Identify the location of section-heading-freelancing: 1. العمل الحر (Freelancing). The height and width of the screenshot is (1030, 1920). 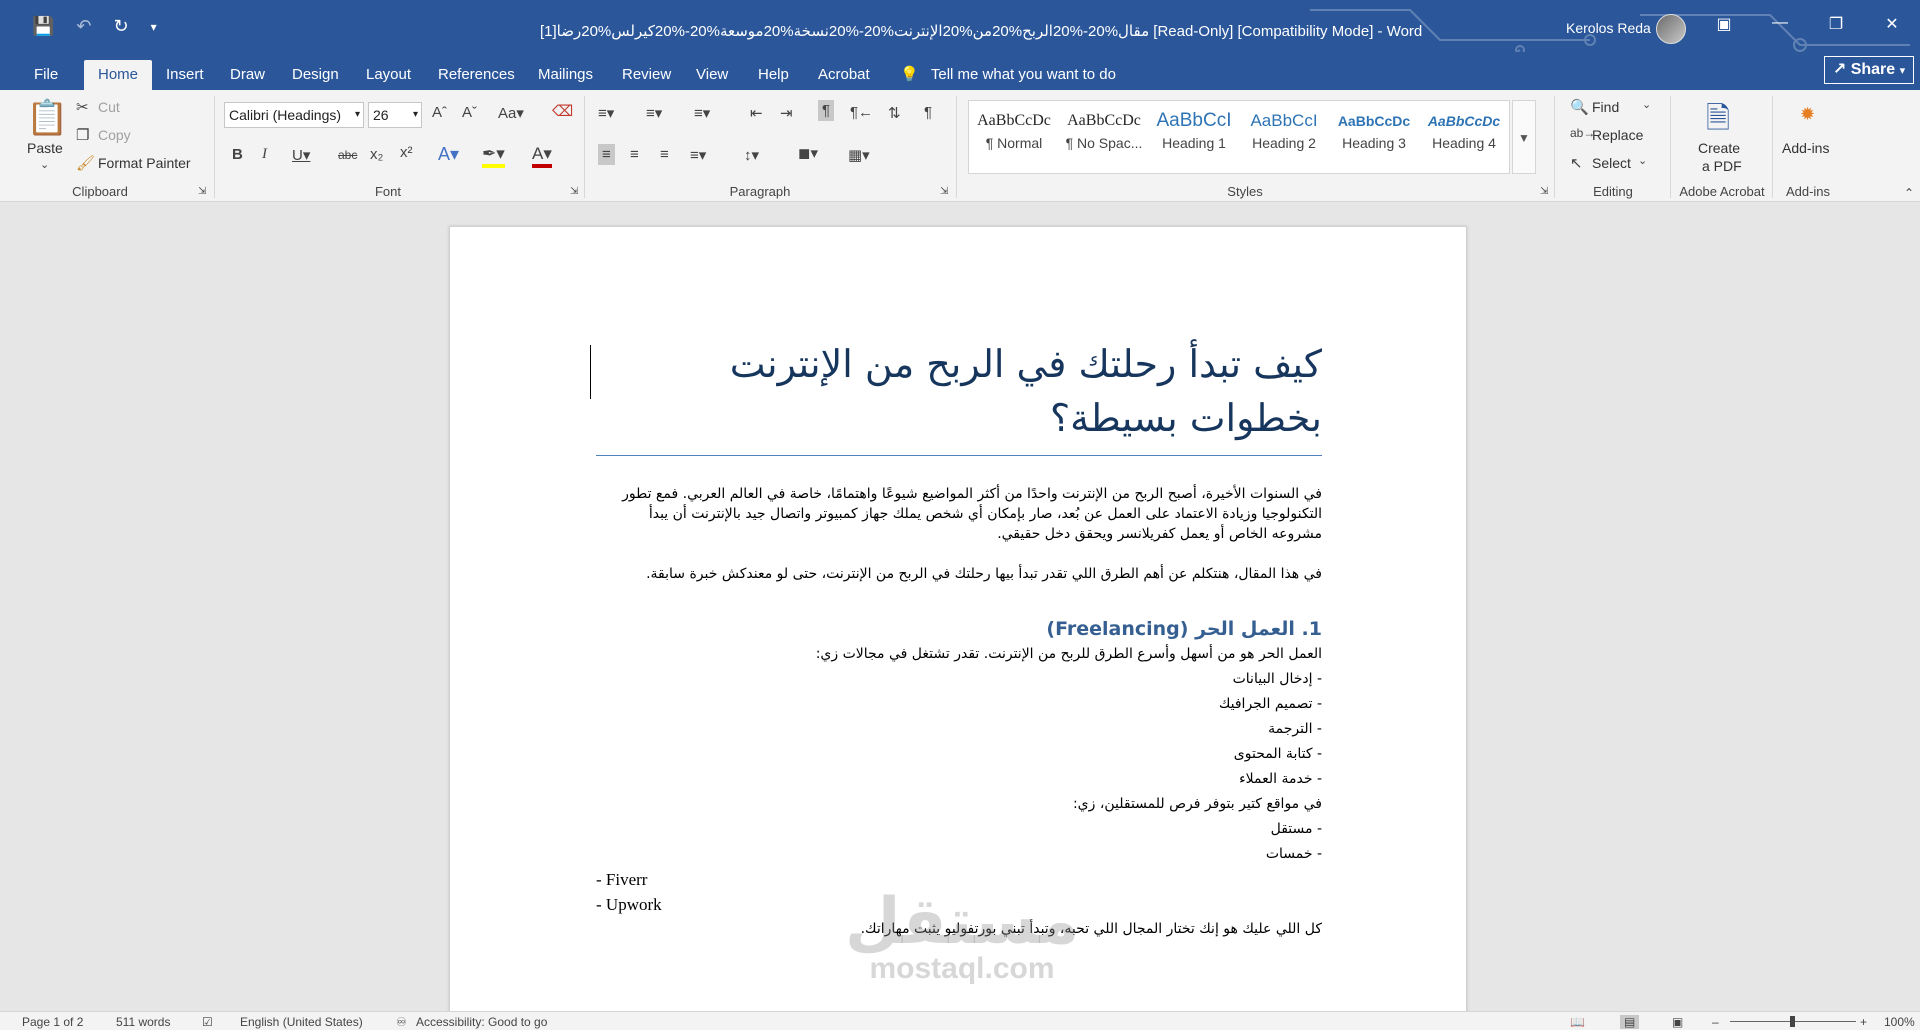
(959, 629).